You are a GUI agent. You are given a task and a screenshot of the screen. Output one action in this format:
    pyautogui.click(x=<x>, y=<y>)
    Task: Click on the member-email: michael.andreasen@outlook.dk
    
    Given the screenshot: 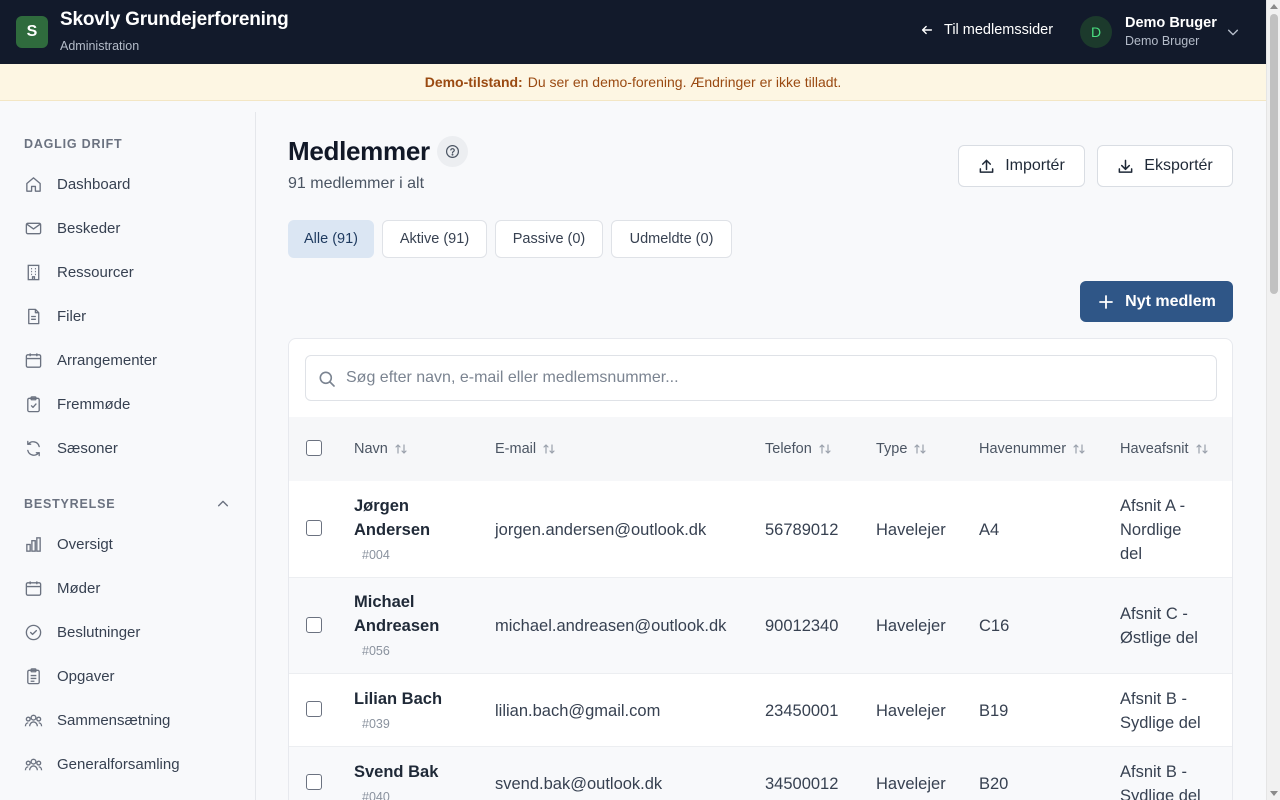 What is the action you would take?
    pyautogui.click(x=611, y=626)
    